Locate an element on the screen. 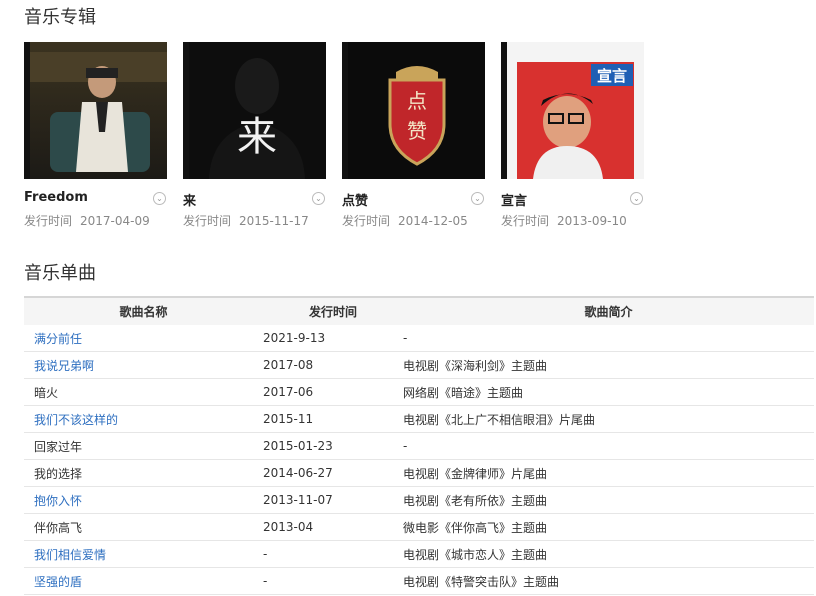 This screenshot has width=816, height=596. album-card: 宣言 宣言 ⌄ 发行时间 2013-09-10 is located at coordinates (572, 135).